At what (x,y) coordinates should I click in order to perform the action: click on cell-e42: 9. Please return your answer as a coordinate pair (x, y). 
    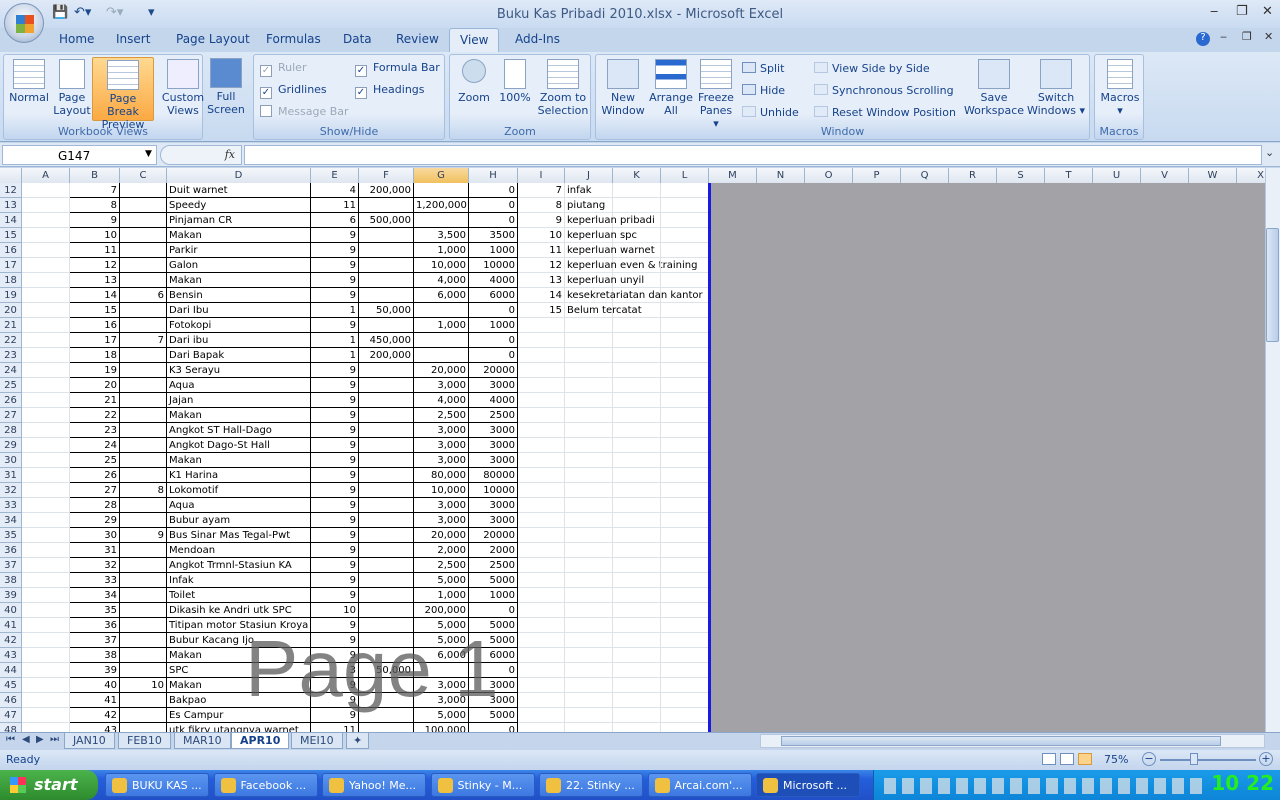
    Looking at the image, I should click on (335, 640).